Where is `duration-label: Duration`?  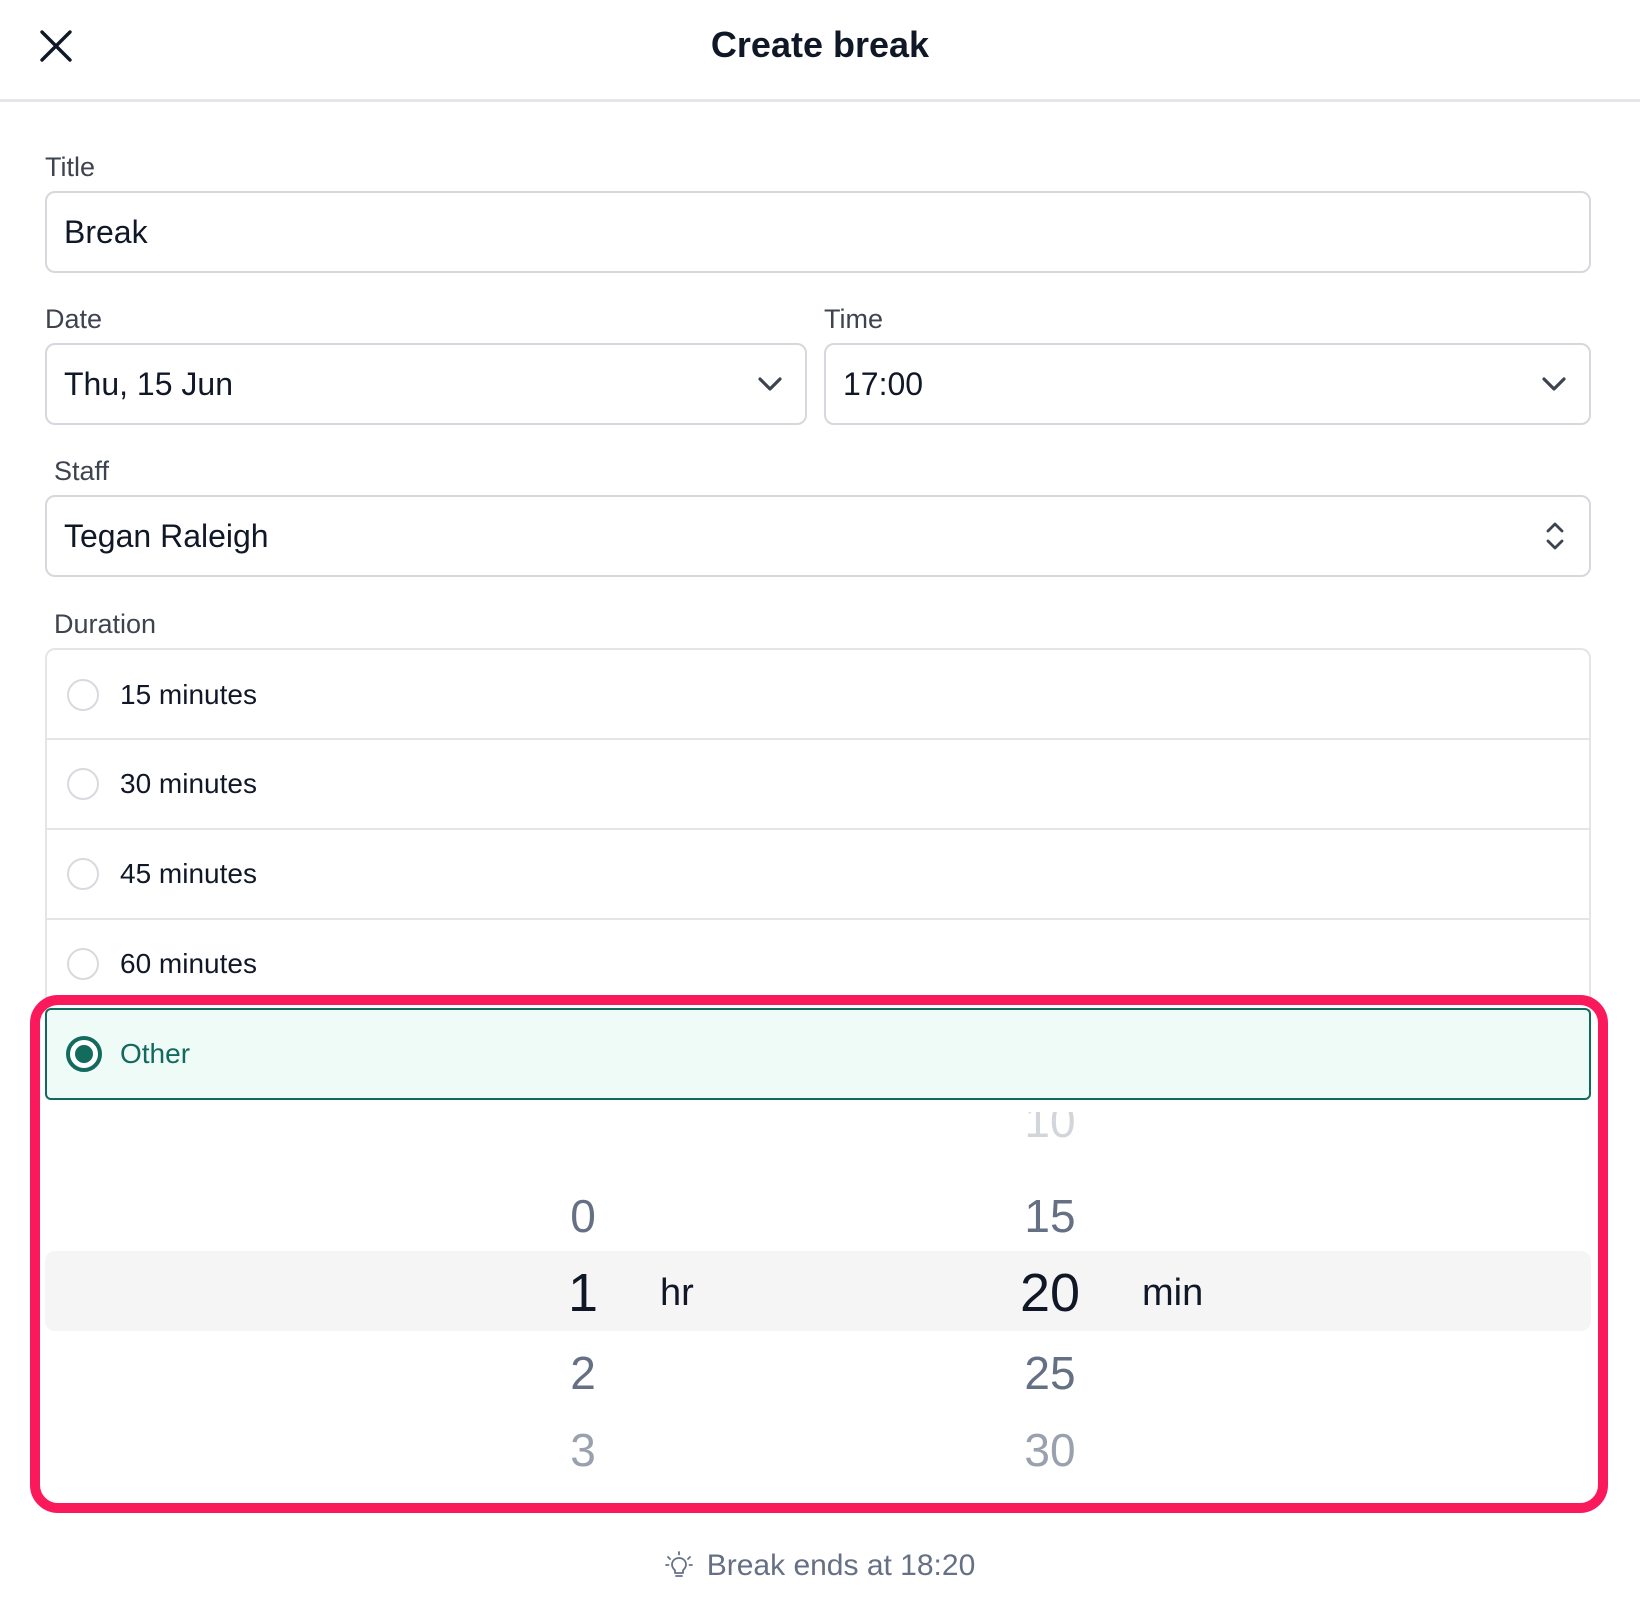
duration-label: Duration is located at coordinates (105, 624).